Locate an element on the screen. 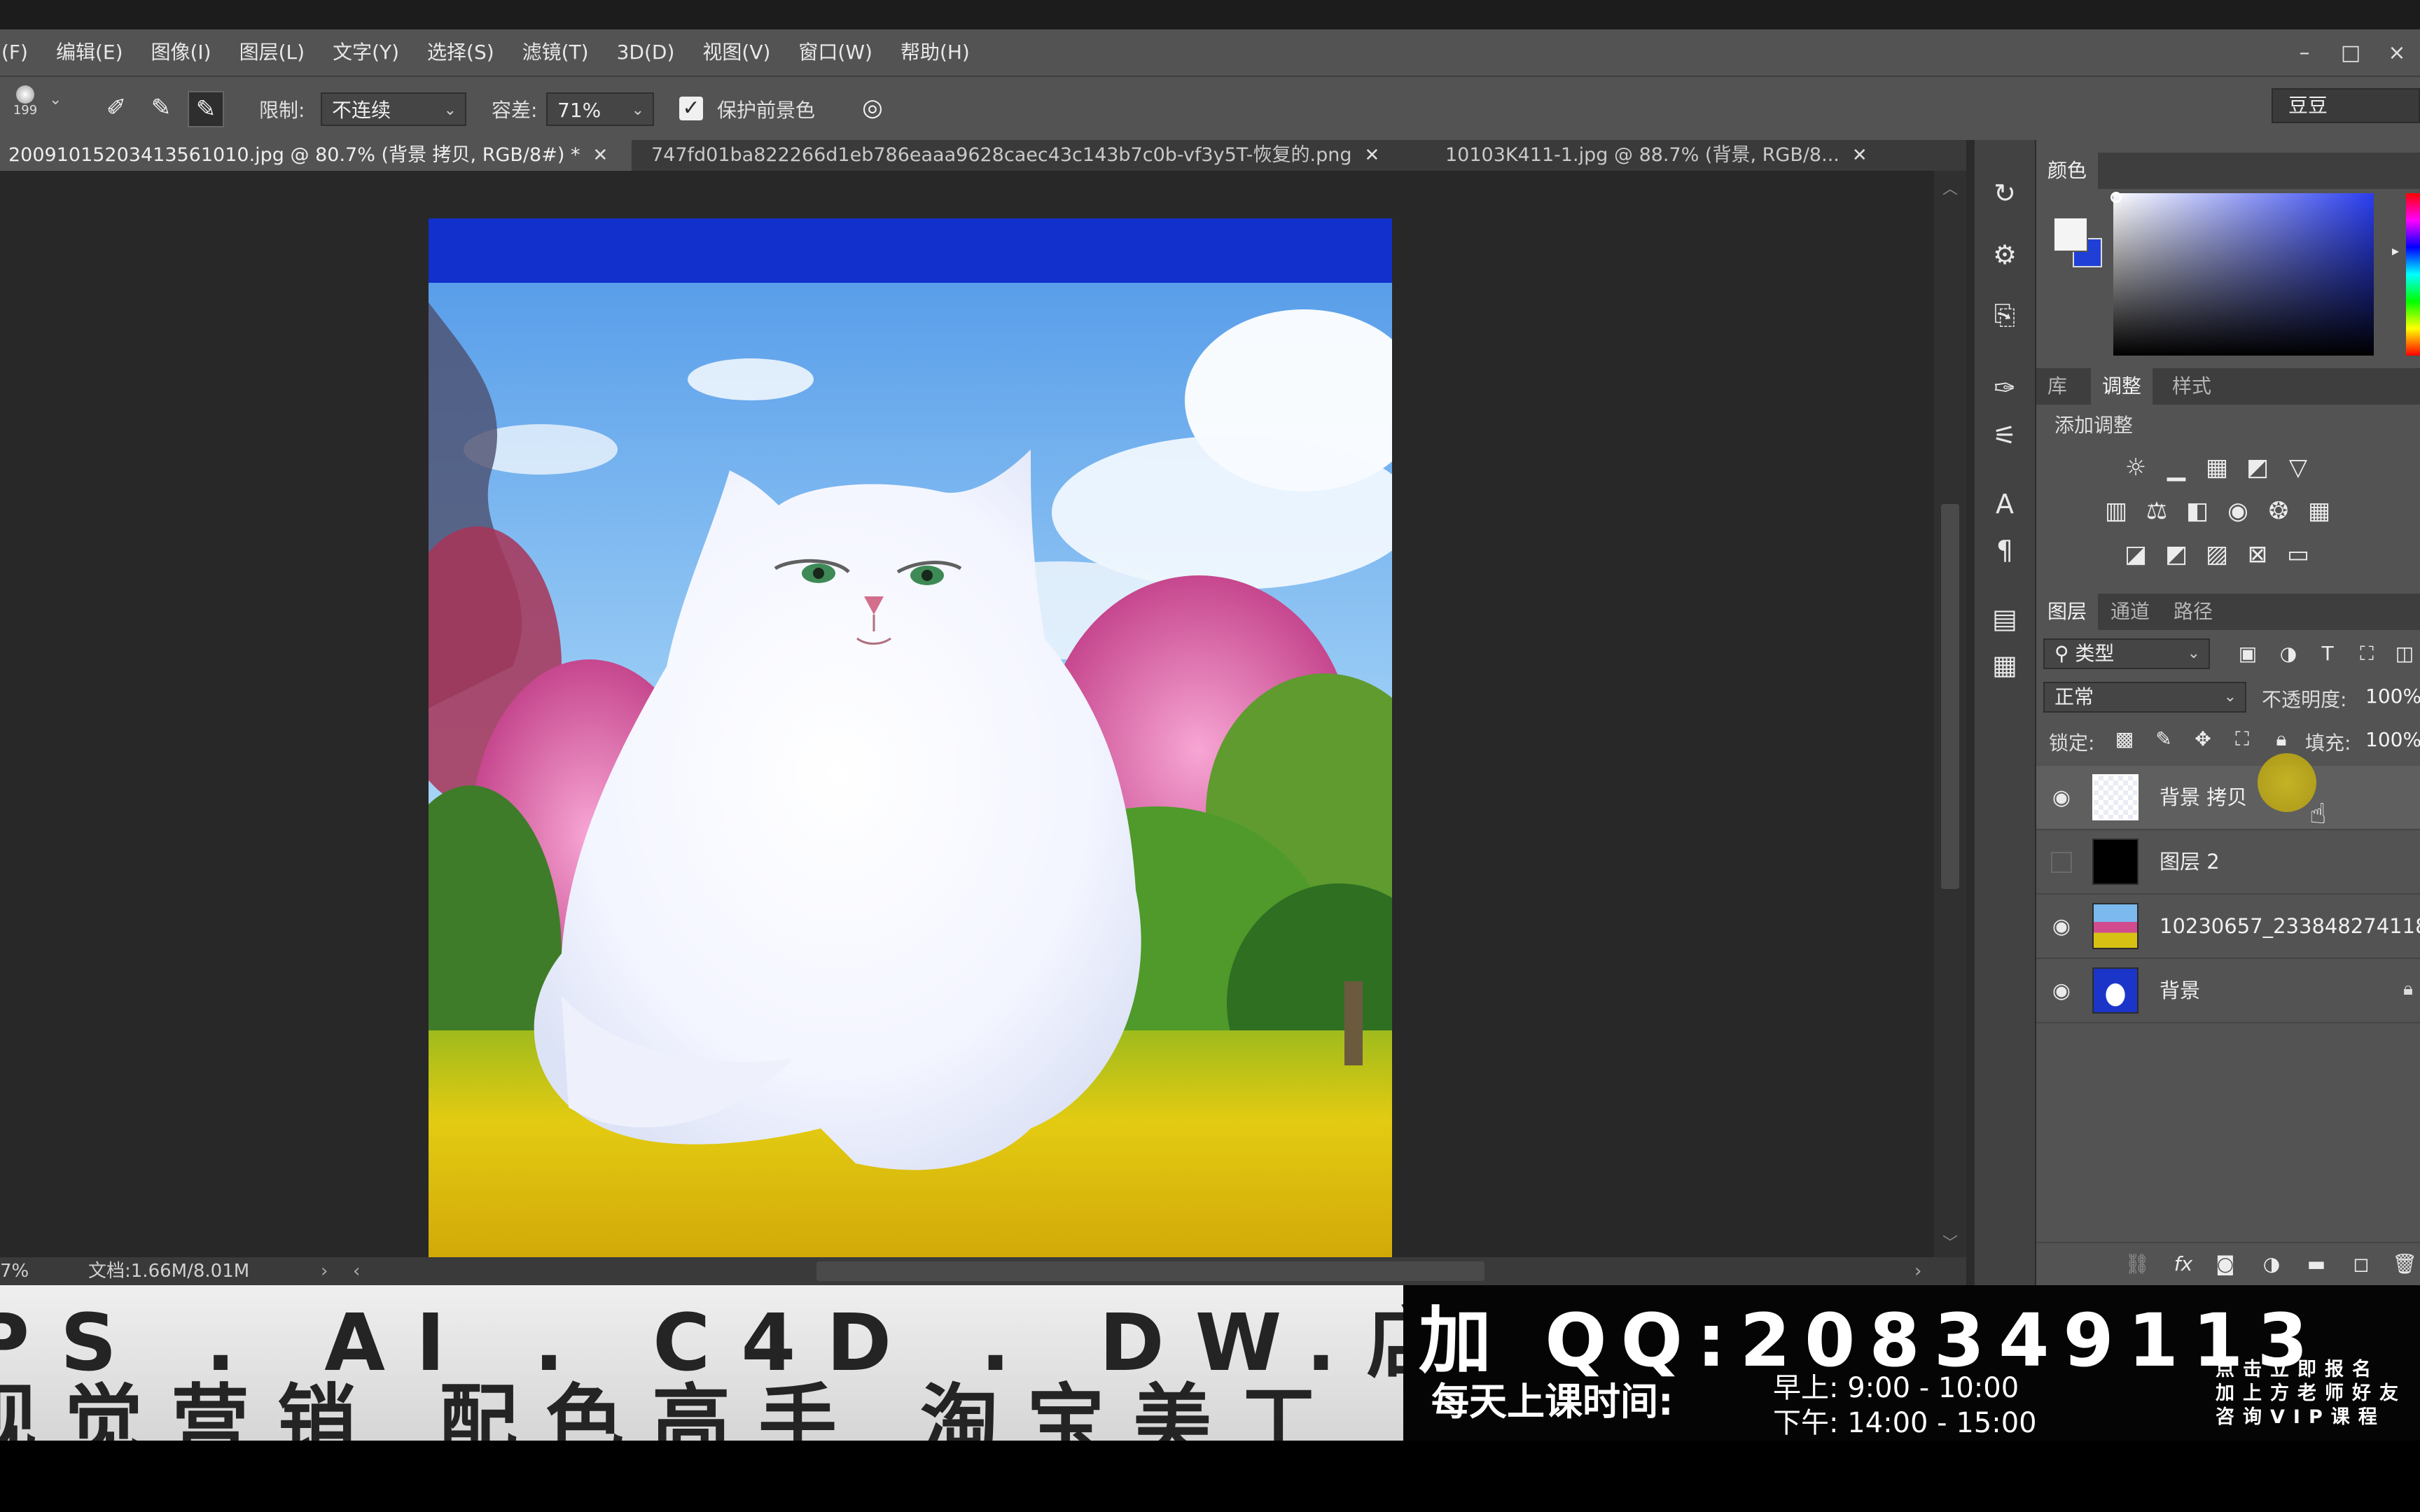 This screenshot has width=2420, height=1512. tab-color: 颜色 is located at coordinates (2067, 171).